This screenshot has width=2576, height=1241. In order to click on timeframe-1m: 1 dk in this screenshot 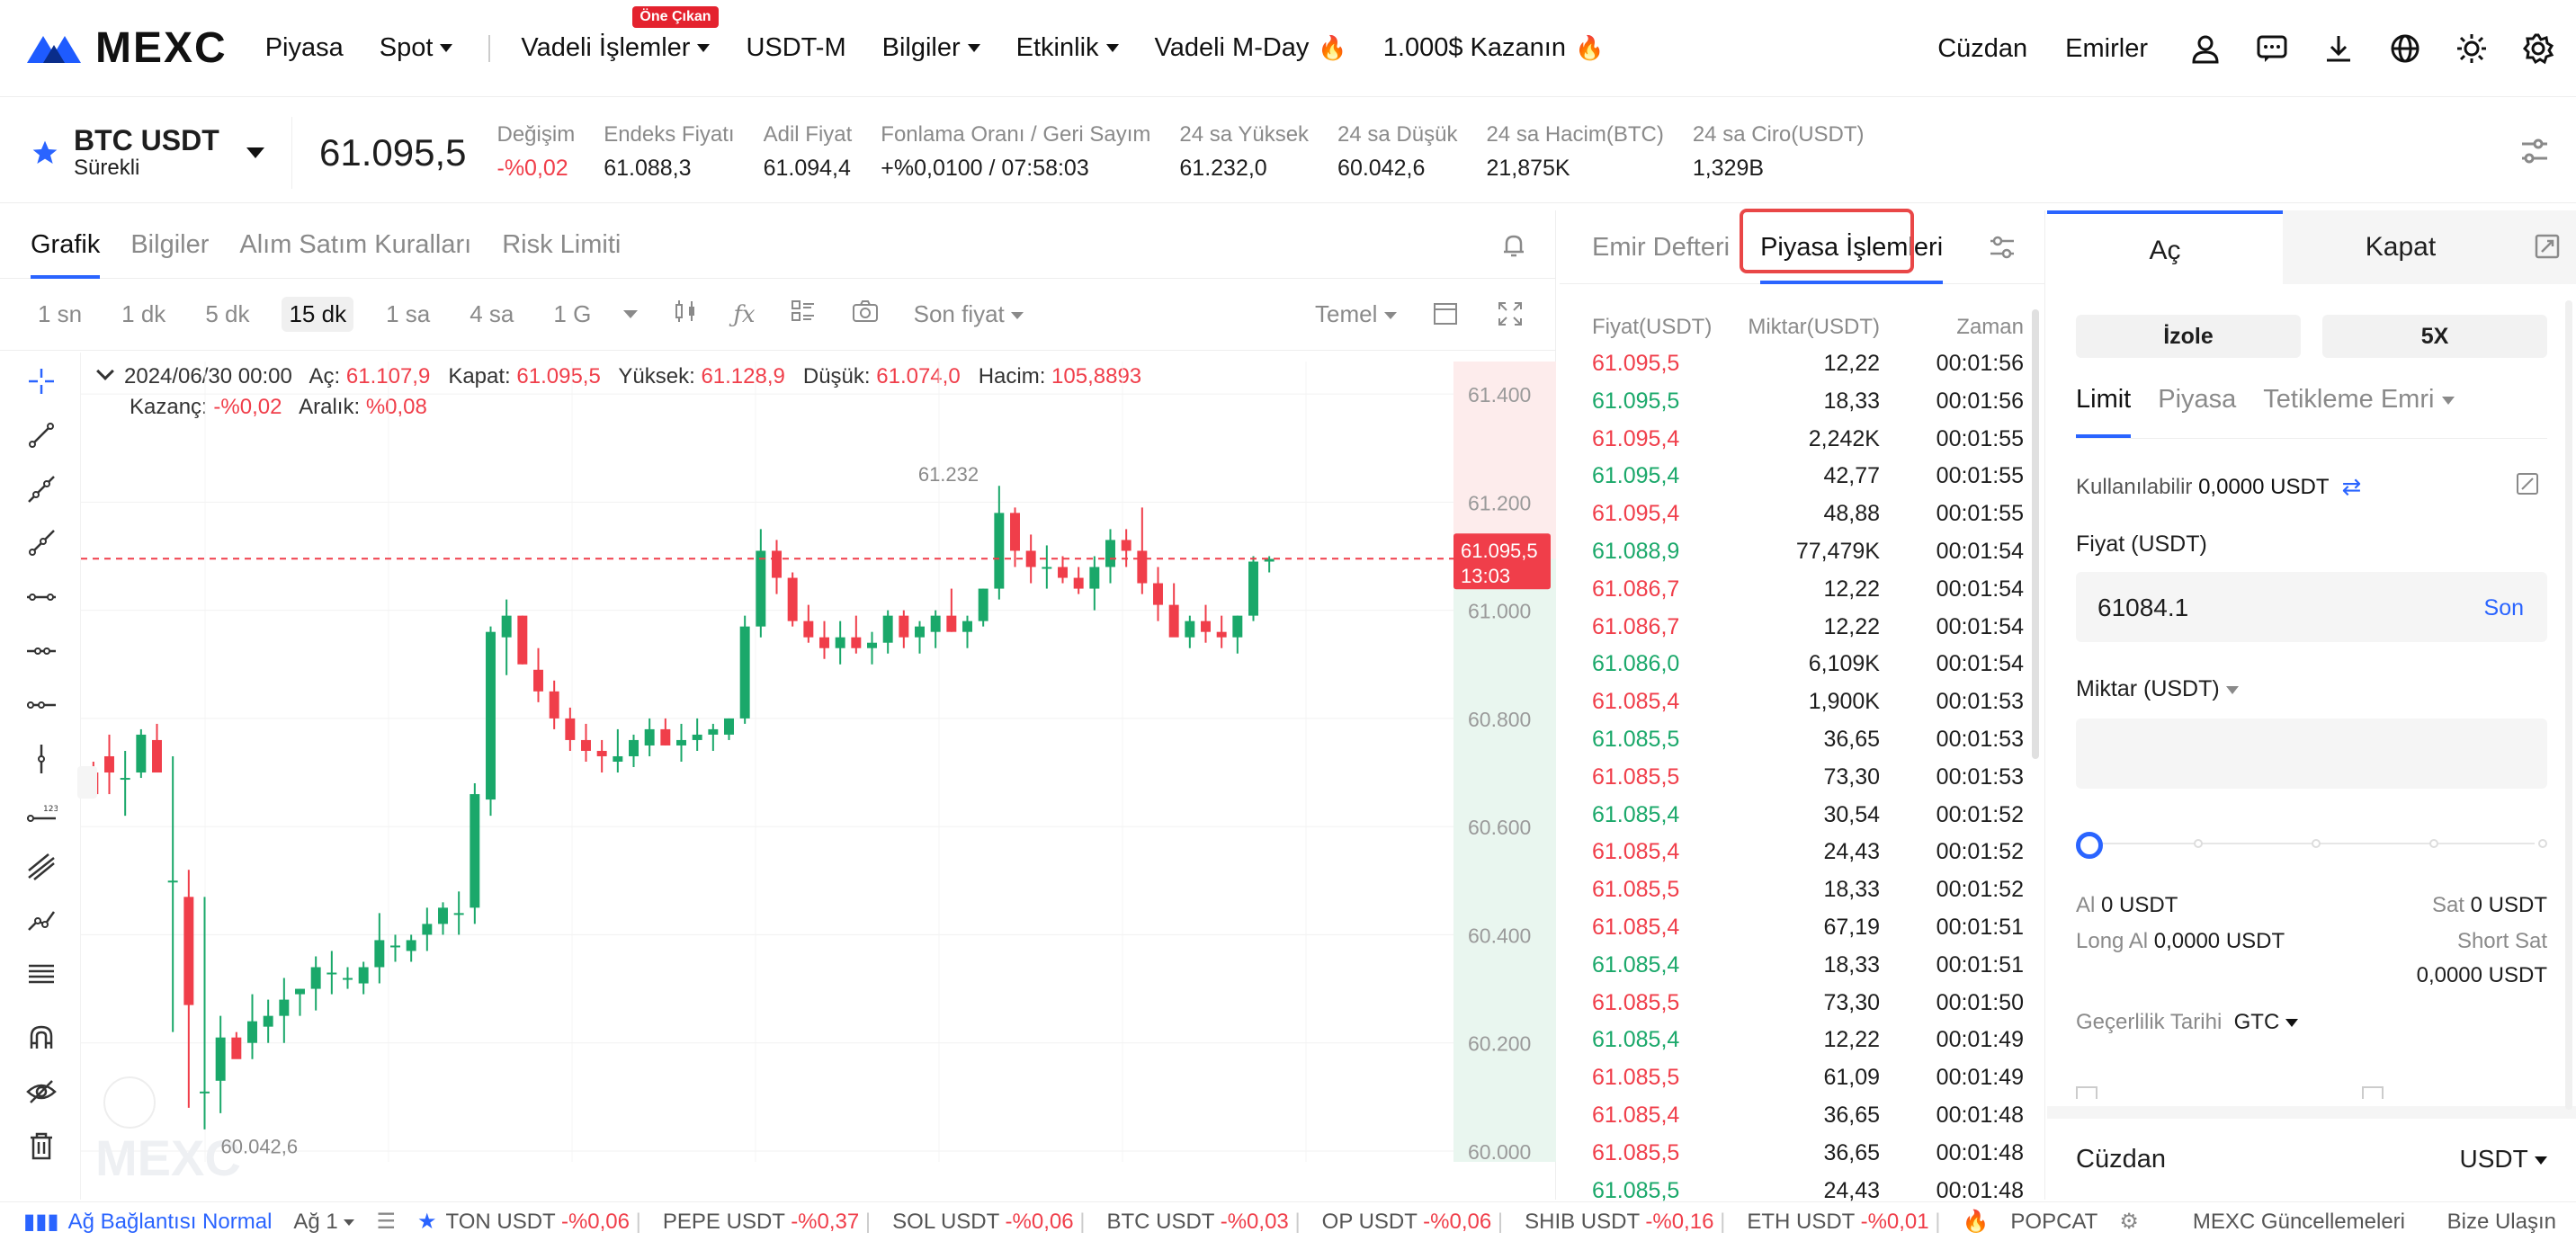, I will do `click(143, 314)`.